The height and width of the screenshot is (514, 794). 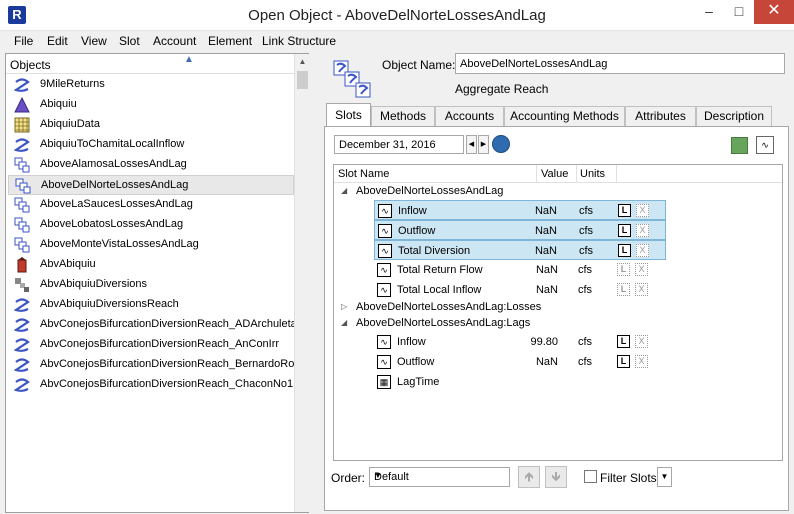 What do you see at coordinates (151, 265) in the screenshot?
I see `object-list-item: AbvAbiquiu` at bounding box center [151, 265].